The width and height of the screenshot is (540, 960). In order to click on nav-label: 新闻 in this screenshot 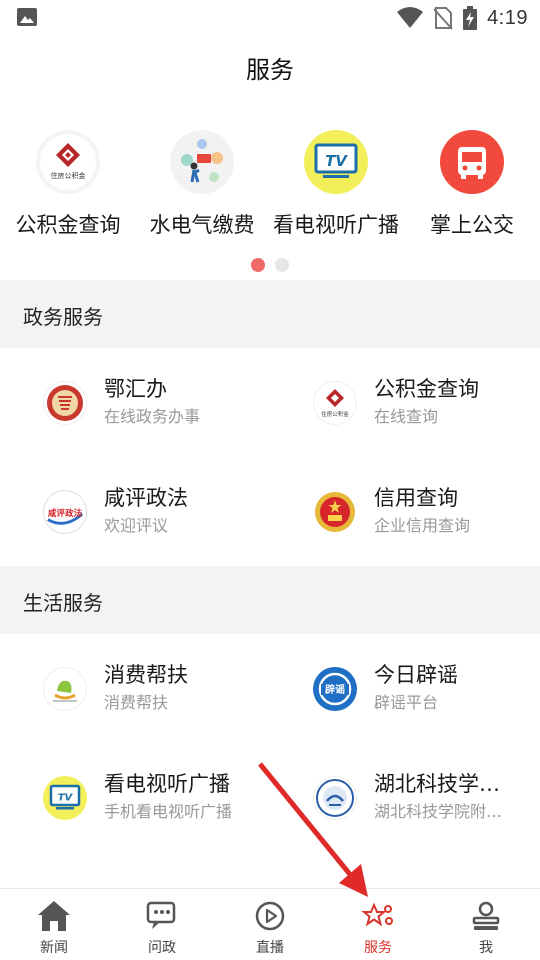, I will do `click(54, 948)`.